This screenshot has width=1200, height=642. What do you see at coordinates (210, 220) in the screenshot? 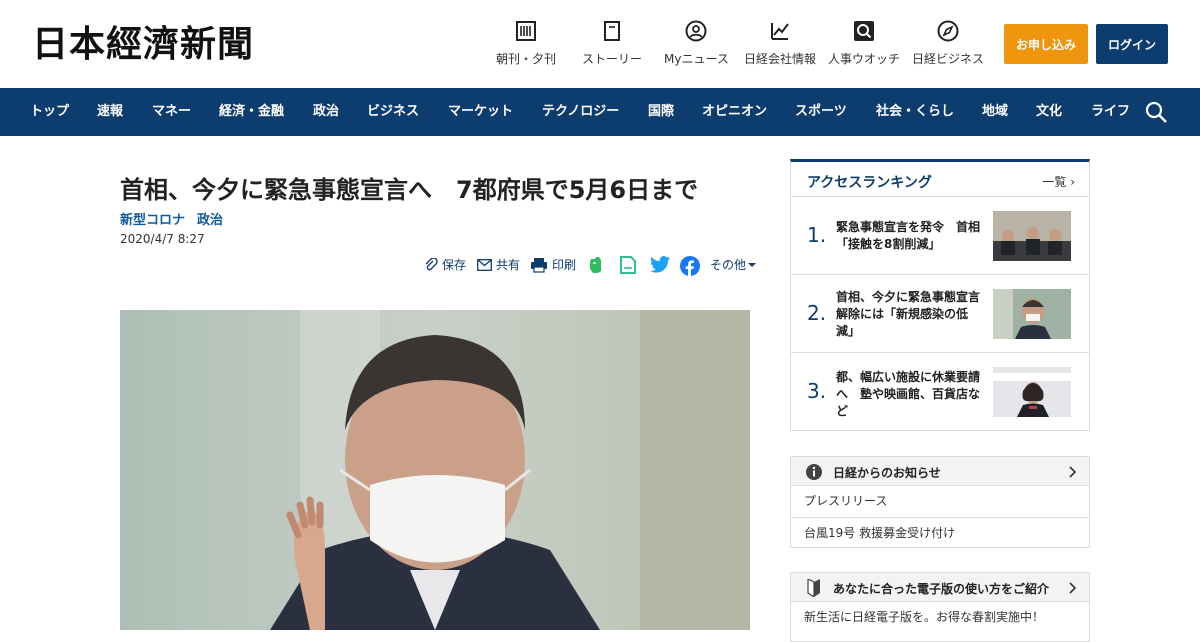
I see `topic-link: 政治` at bounding box center [210, 220].